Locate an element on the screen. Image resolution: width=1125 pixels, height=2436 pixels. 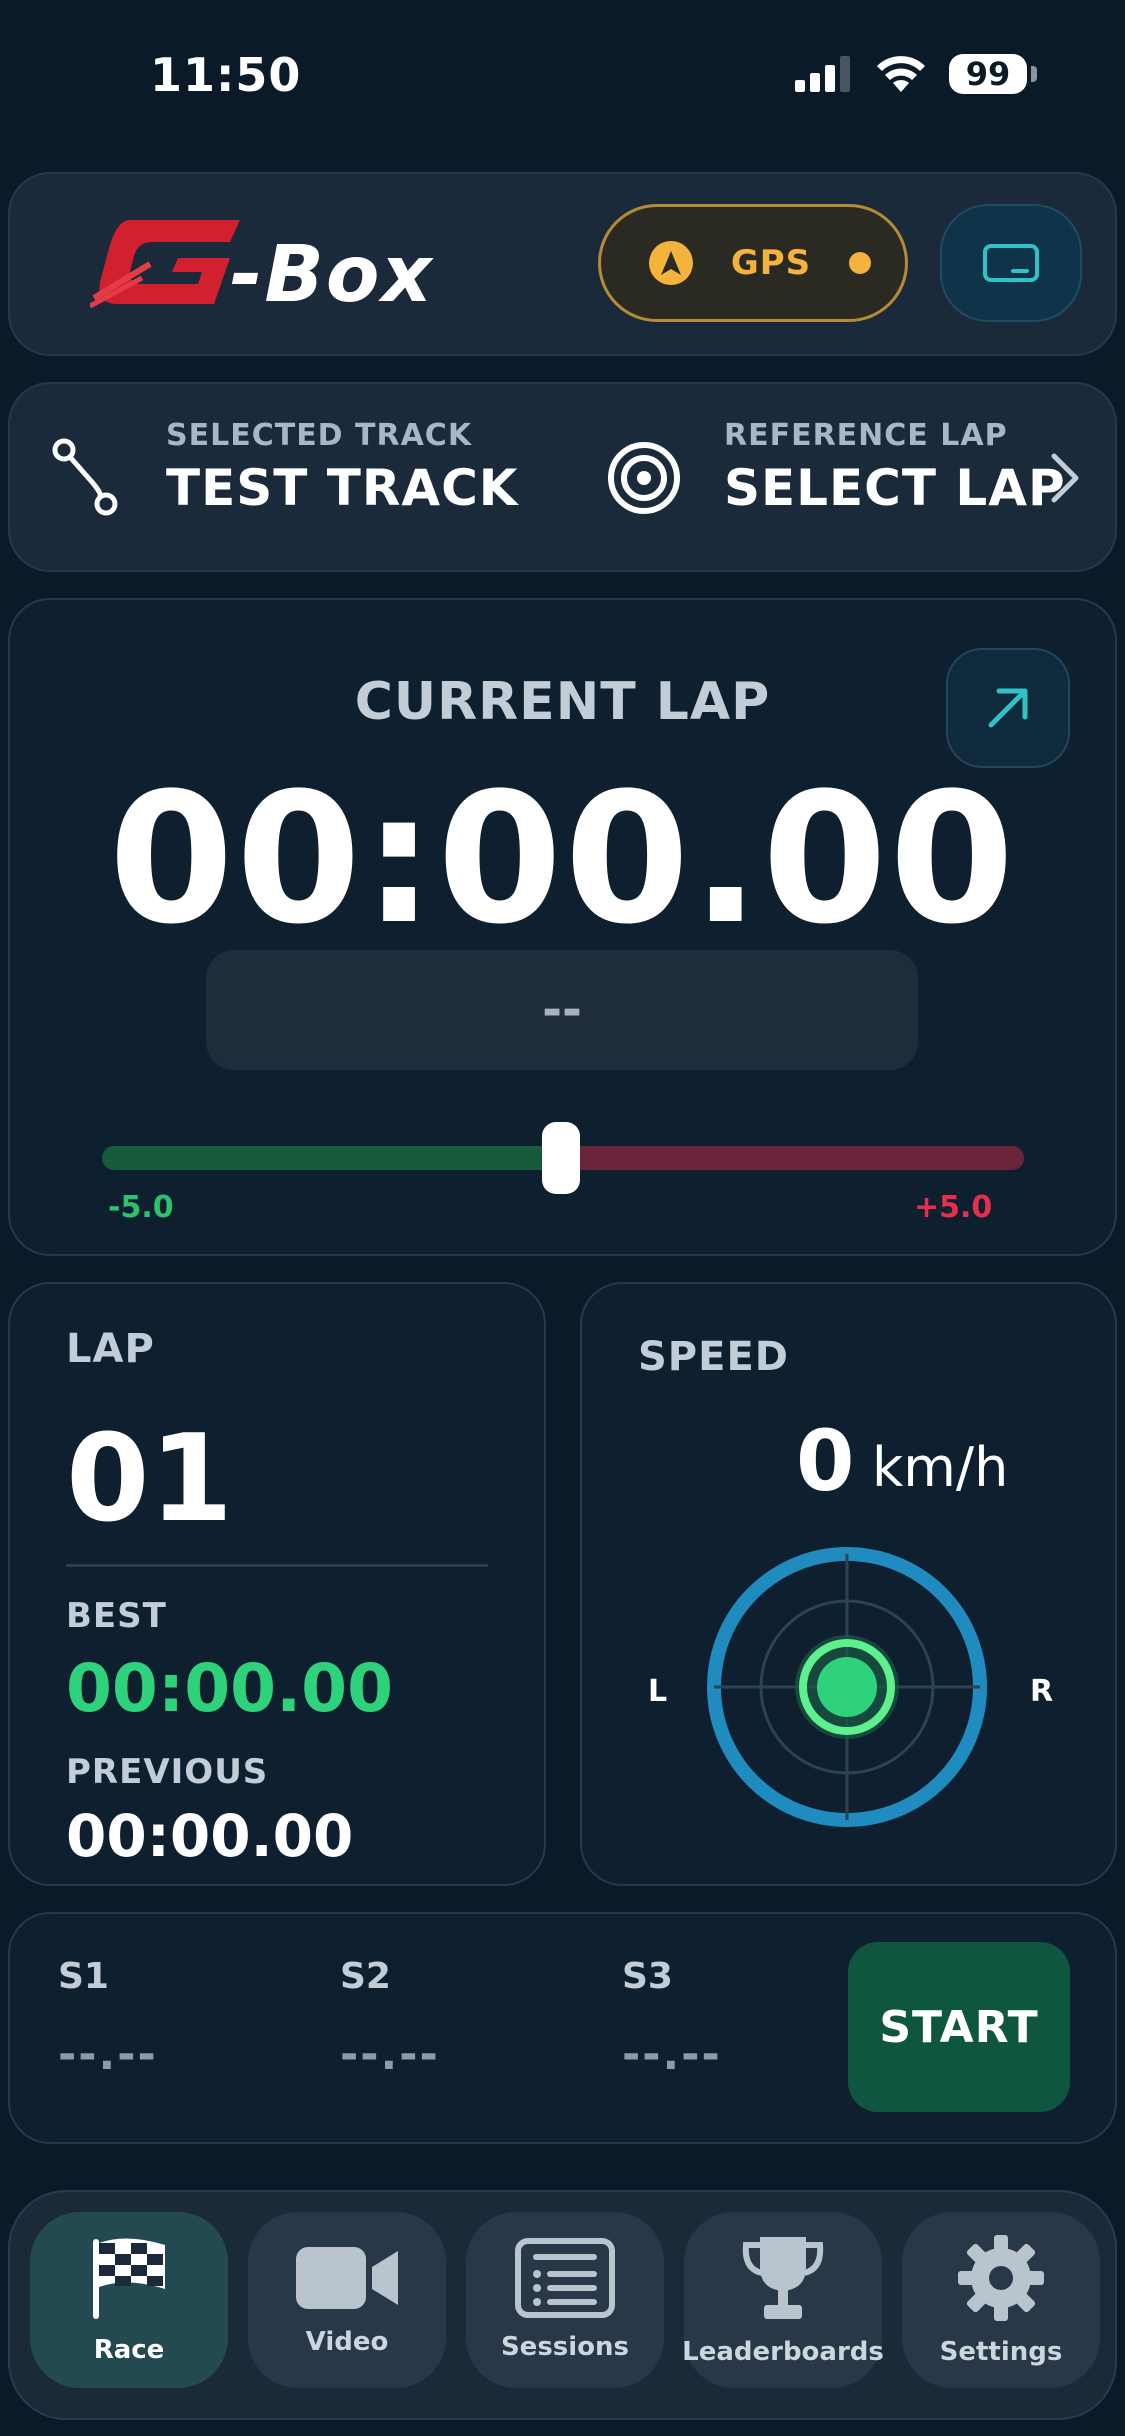
arrow-up-right-icon is located at coordinates (1008, 708).